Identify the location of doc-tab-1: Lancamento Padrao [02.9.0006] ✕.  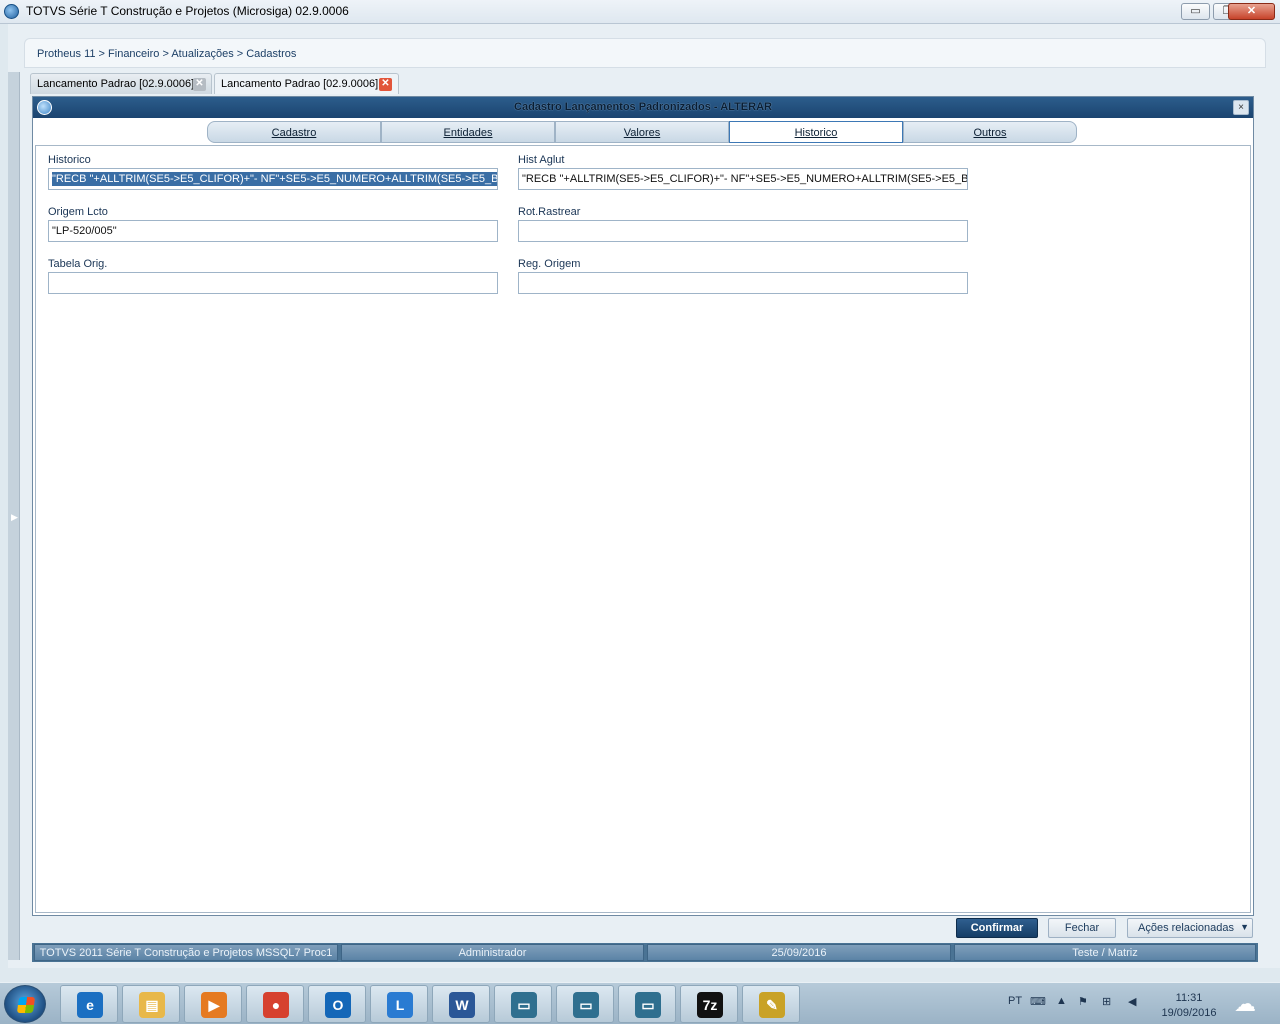
(121, 83).